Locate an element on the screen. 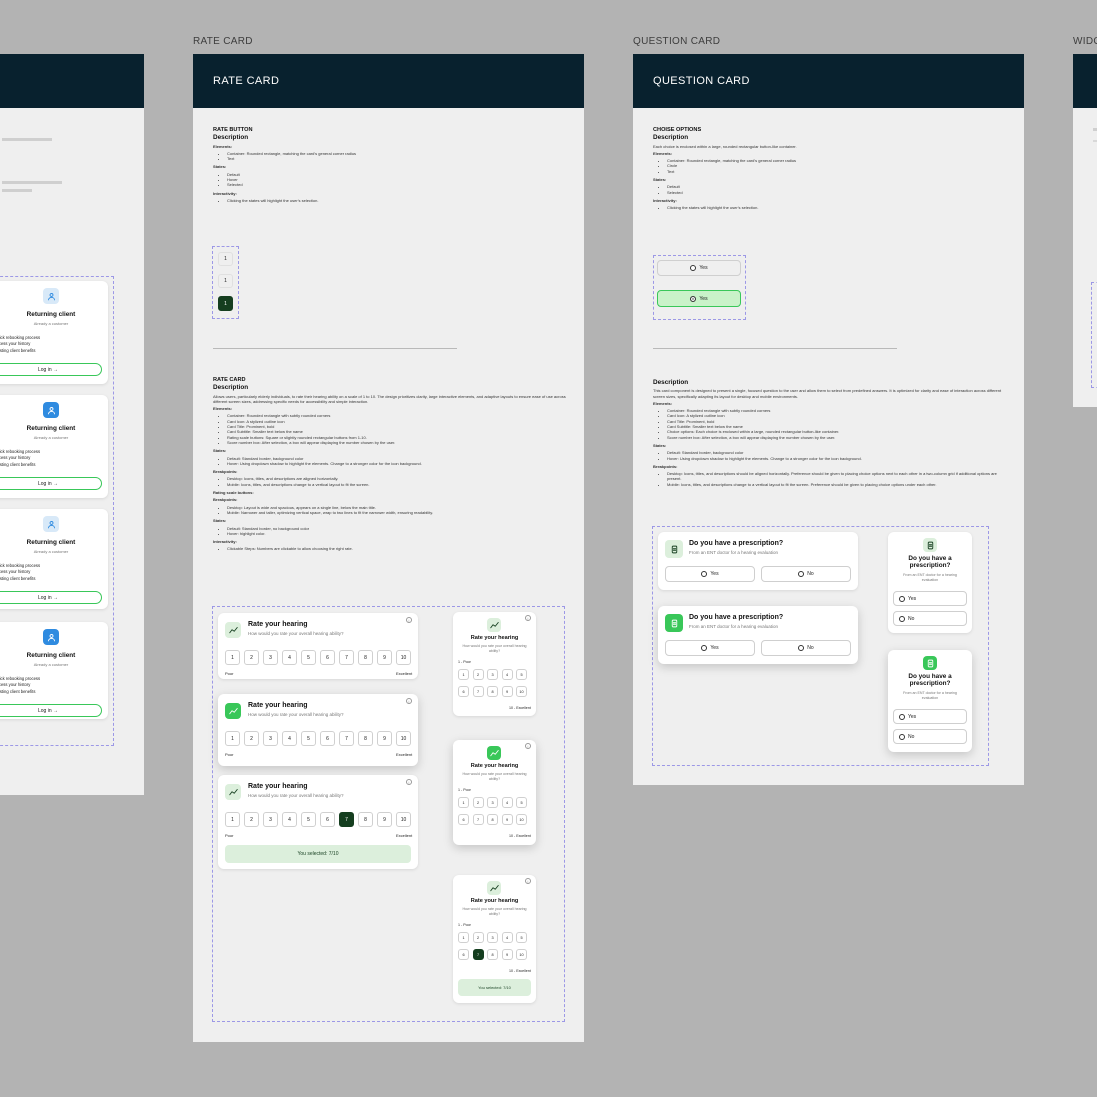 The image size is (1097, 1097). rating-interactivity-label: Interactivity: is located at coordinates (225, 542).